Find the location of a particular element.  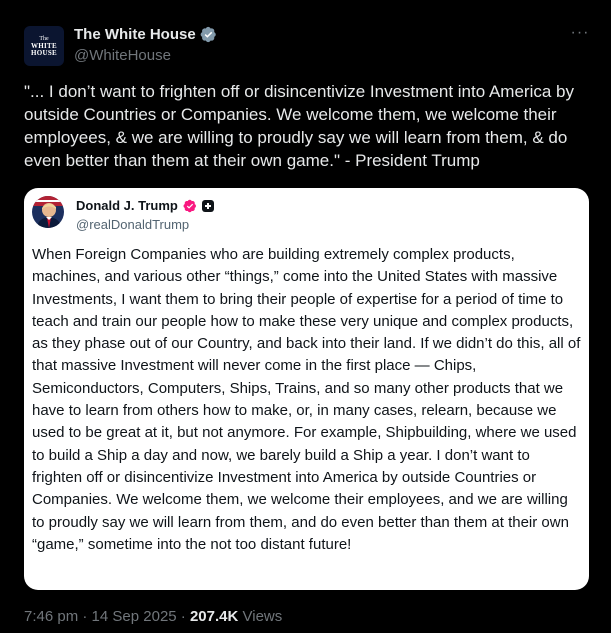

author-handle: @WhiteHouse is located at coordinates (122, 55).